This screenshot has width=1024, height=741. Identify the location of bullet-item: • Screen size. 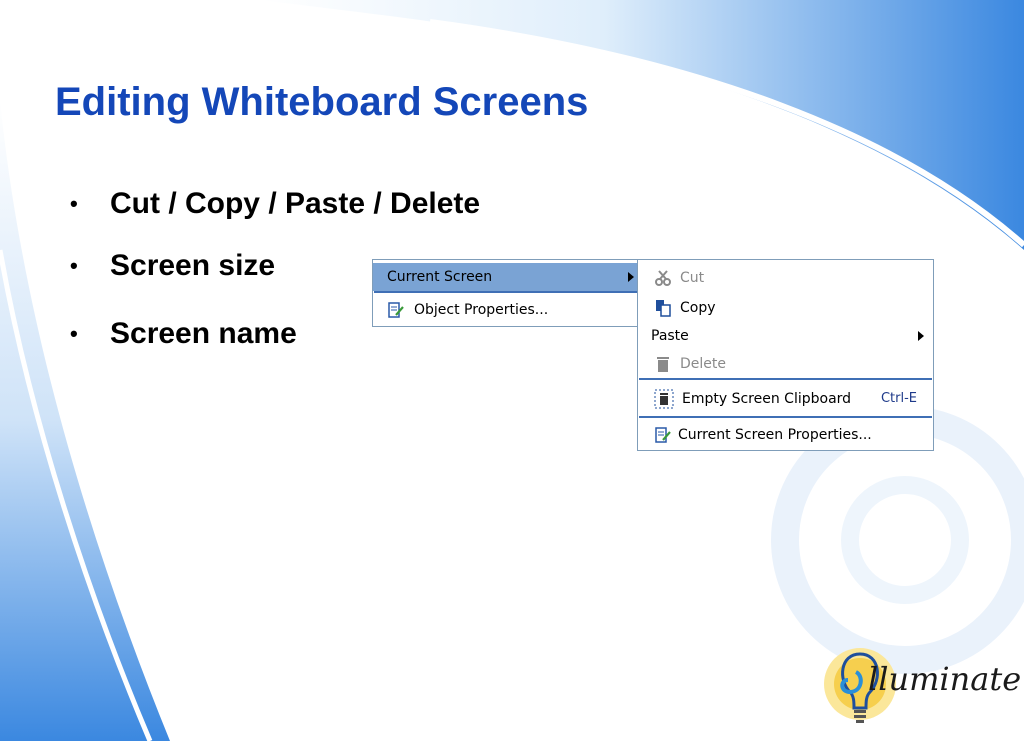
(172, 265).